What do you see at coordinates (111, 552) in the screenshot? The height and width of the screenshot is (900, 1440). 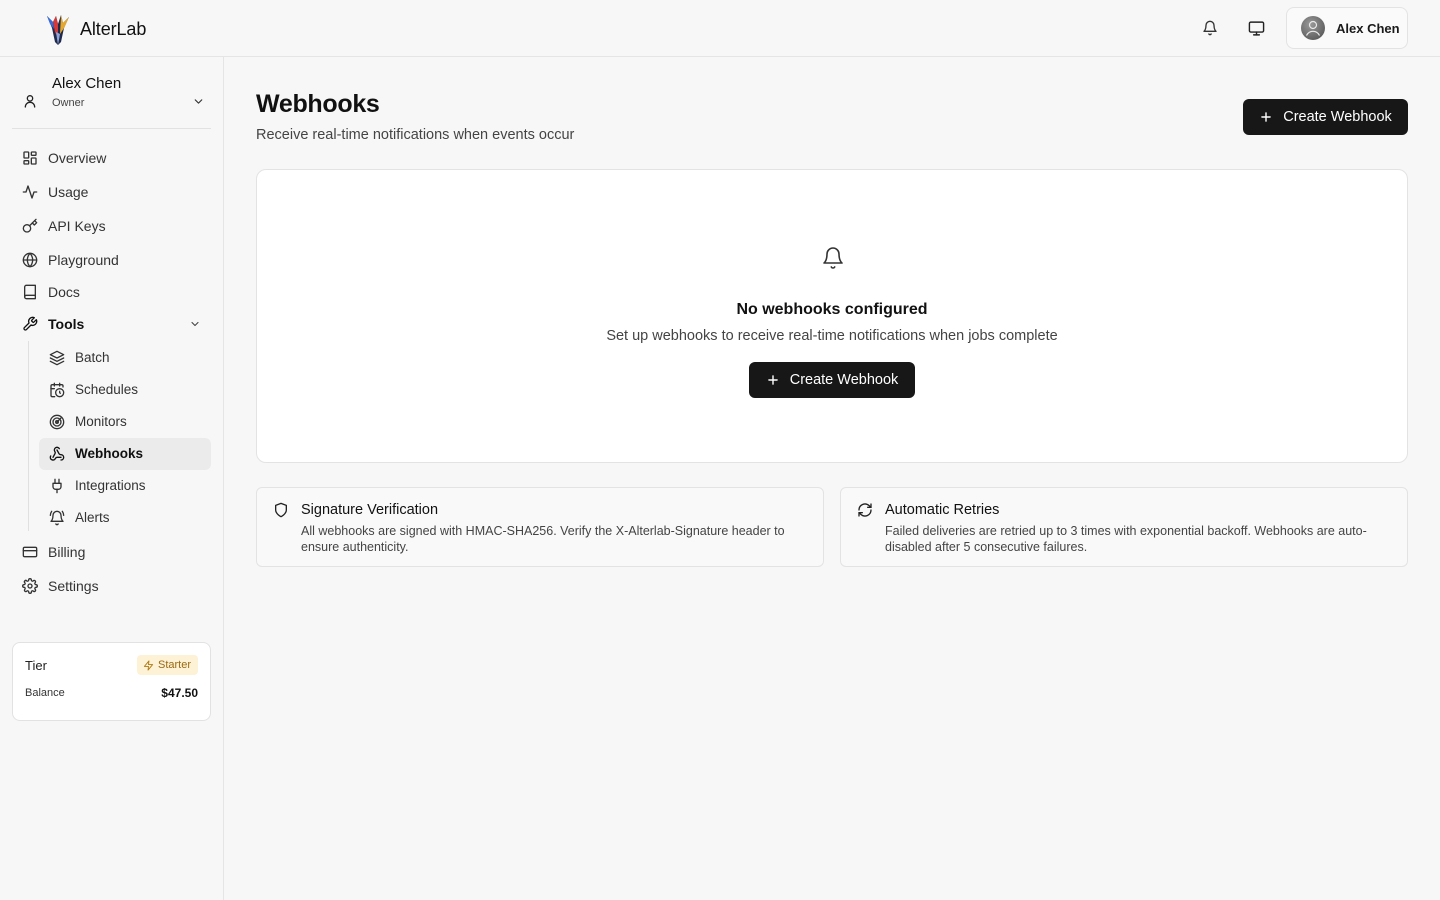 I see `sidebar-item-billing: Billing` at bounding box center [111, 552].